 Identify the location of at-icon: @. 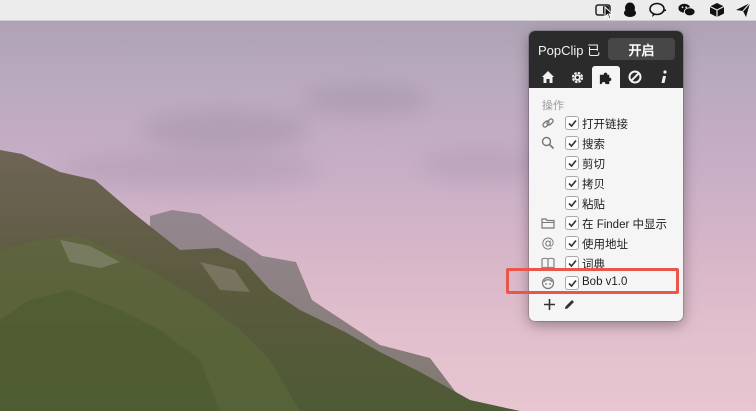
(548, 243).